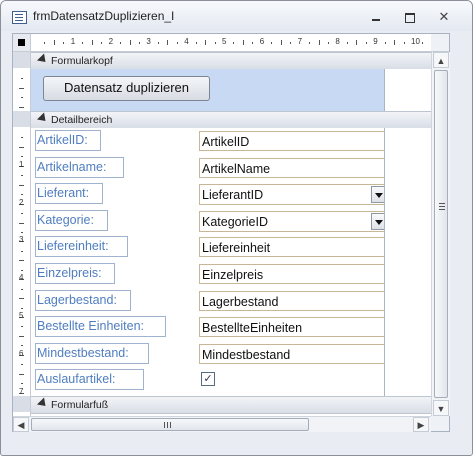  I want to click on horizontal-scrollbar: ◀ ▶, so click(222, 424).